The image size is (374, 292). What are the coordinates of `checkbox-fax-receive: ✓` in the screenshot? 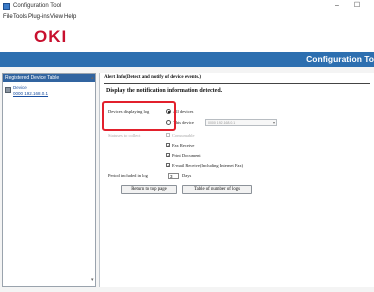 It's located at (168, 145).